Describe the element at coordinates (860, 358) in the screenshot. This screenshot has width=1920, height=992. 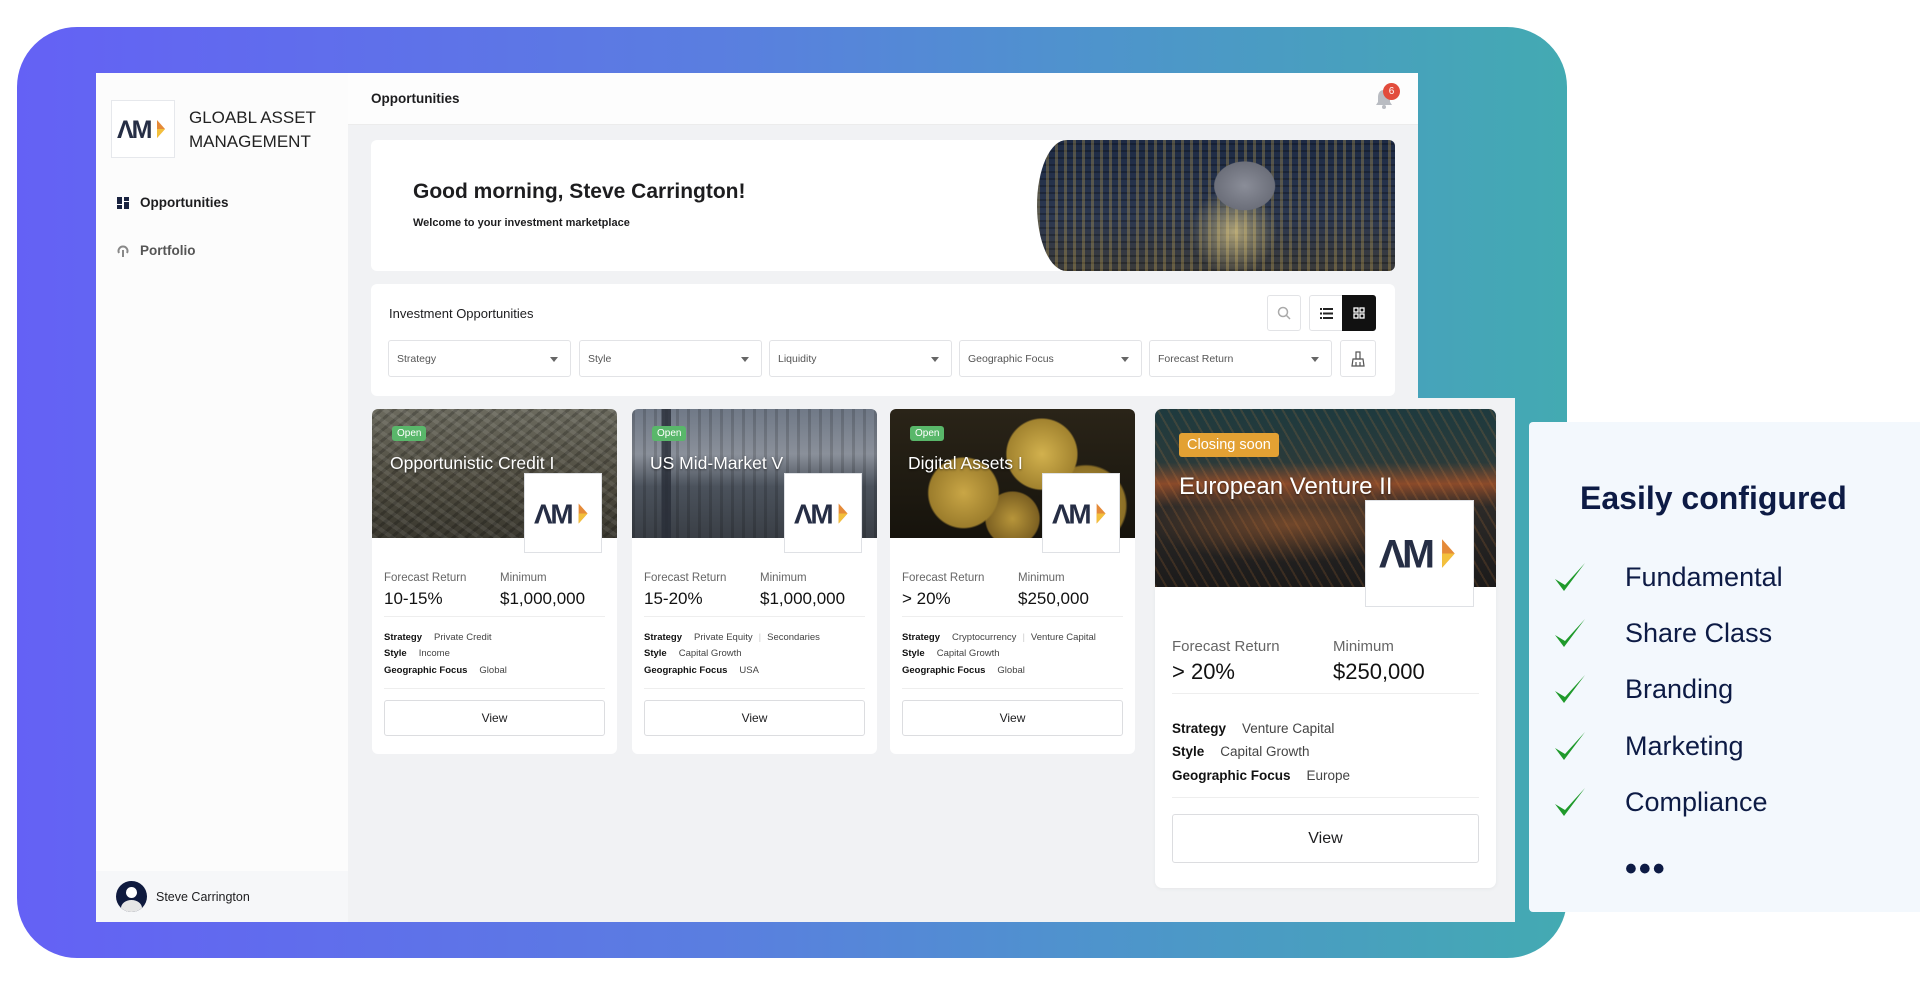
I see `liquidity-dropdown: Liquidity` at that location.